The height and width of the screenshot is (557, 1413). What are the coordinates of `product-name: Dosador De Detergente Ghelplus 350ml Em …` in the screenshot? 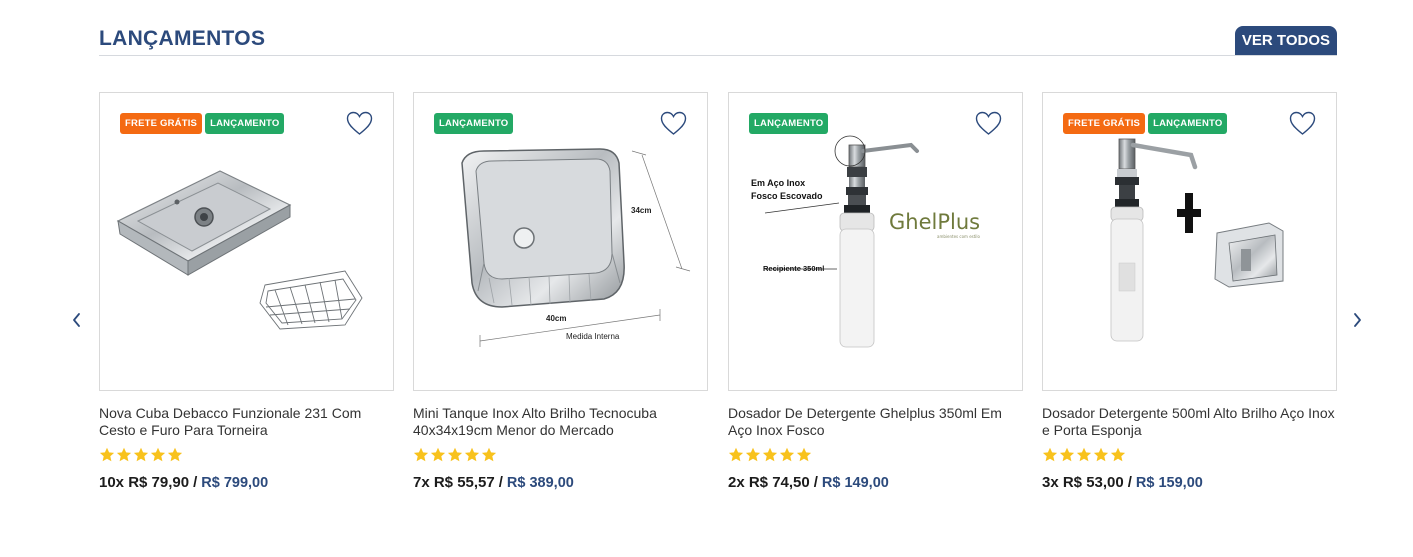 It's located at (875, 422).